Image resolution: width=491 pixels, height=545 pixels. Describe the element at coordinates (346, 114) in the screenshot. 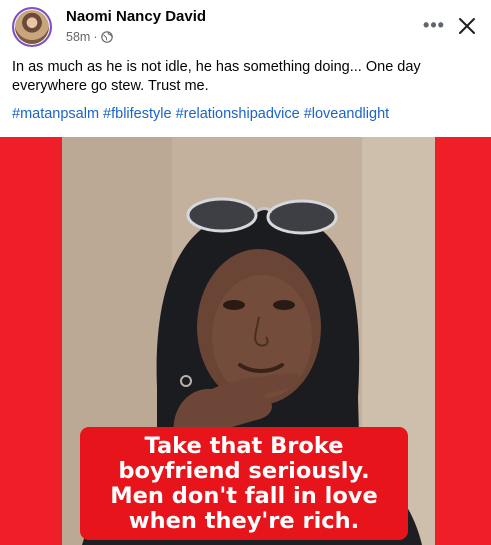

I see `hashtag-link: #loveandlight` at that location.